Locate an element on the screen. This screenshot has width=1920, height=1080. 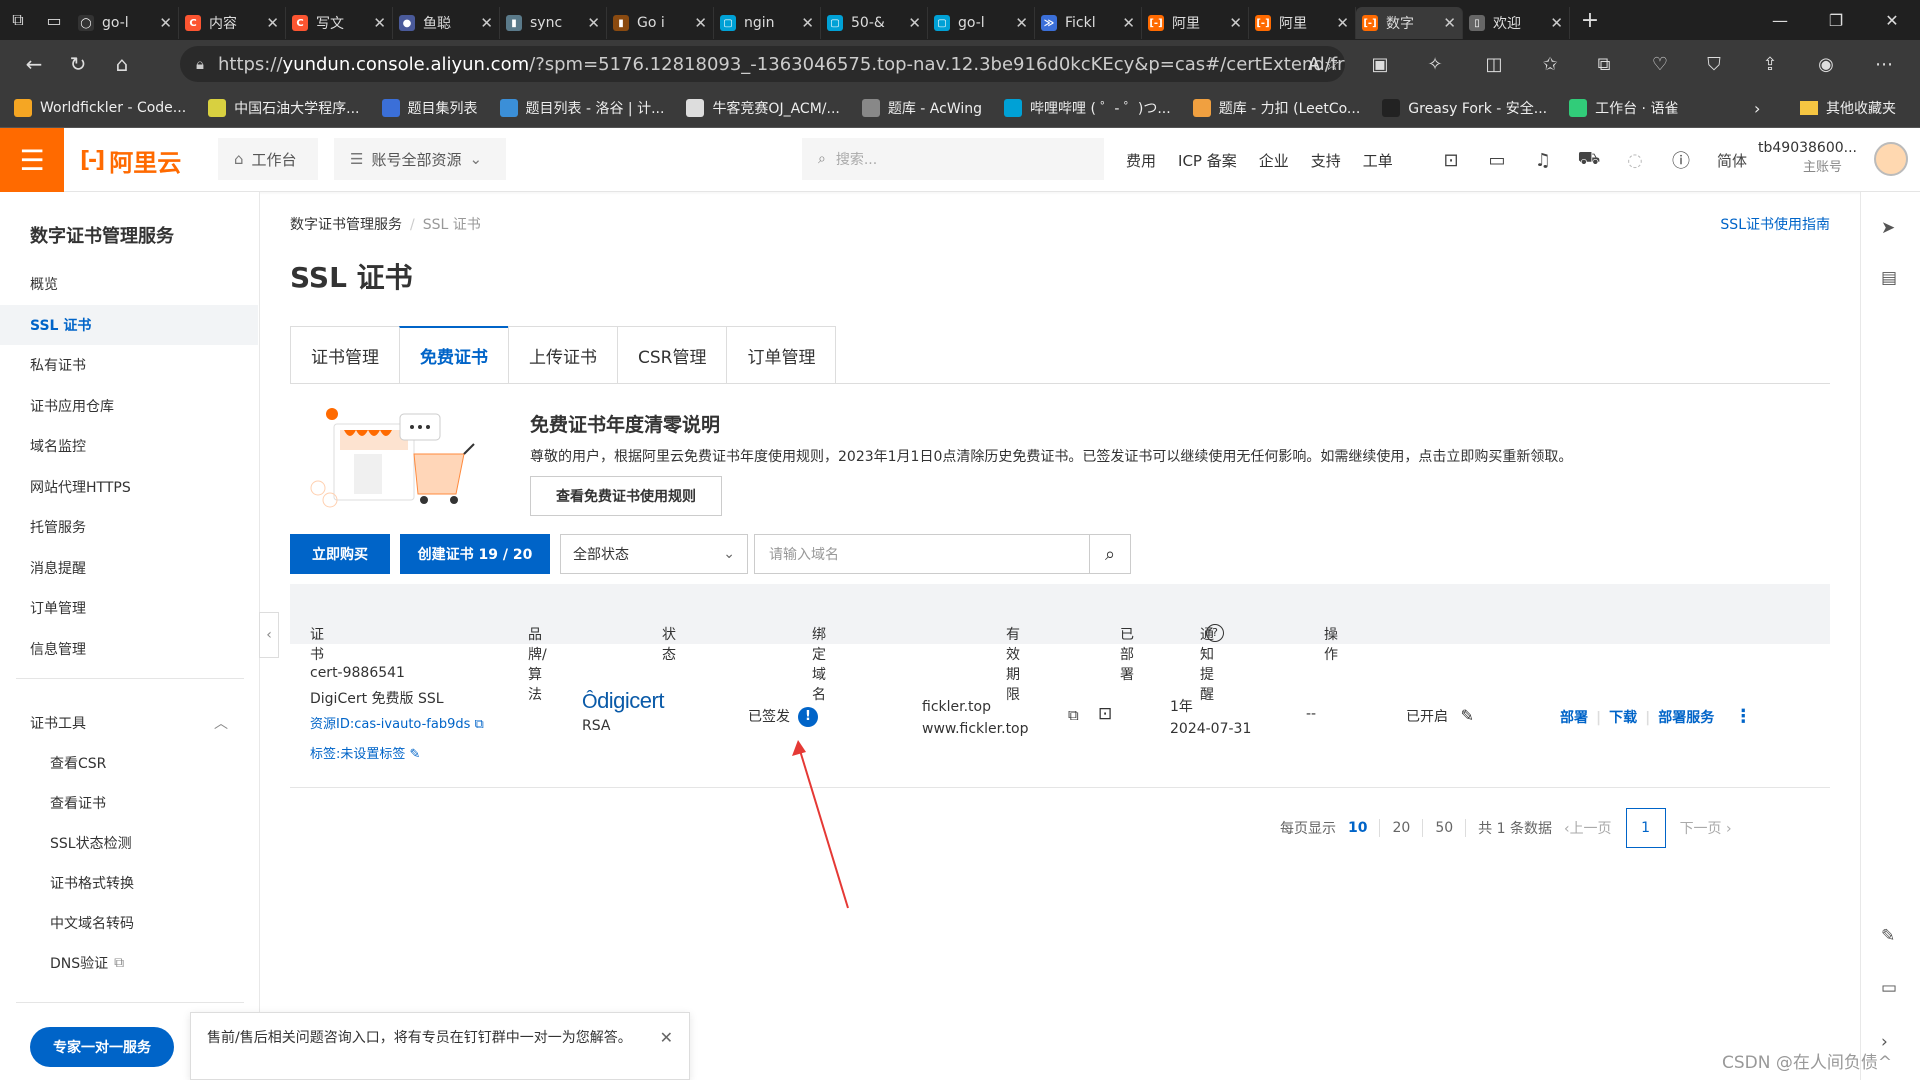
view-rules-button: 查看免费证书使用规则 is located at coordinates (626, 496).